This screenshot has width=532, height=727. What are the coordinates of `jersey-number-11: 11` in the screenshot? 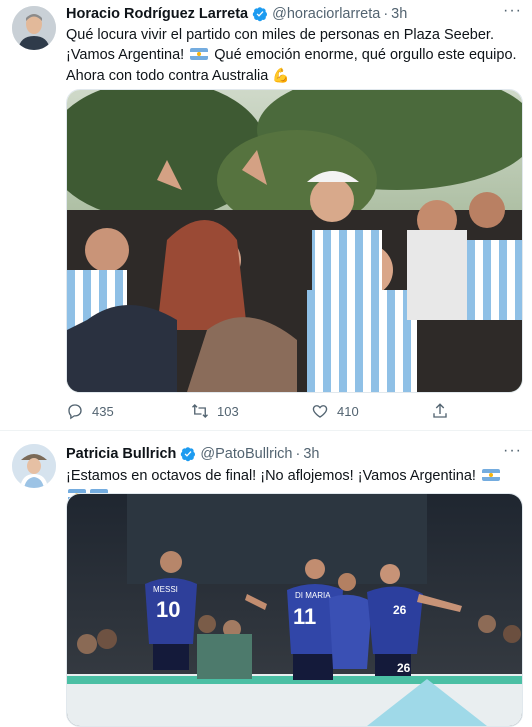 It's located at (304, 616).